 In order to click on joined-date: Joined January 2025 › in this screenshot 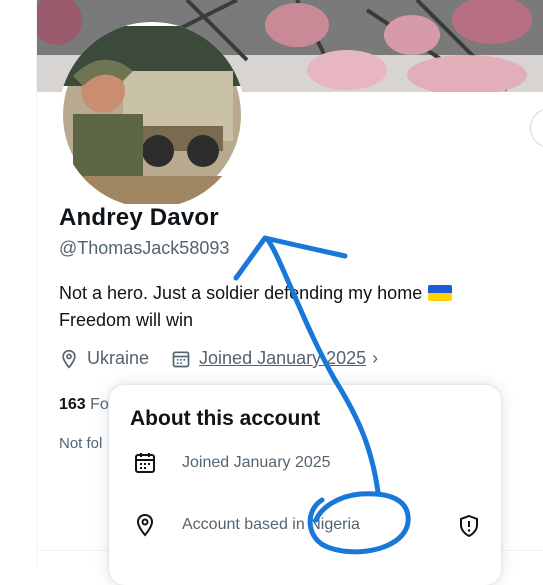, I will do `click(274, 358)`.